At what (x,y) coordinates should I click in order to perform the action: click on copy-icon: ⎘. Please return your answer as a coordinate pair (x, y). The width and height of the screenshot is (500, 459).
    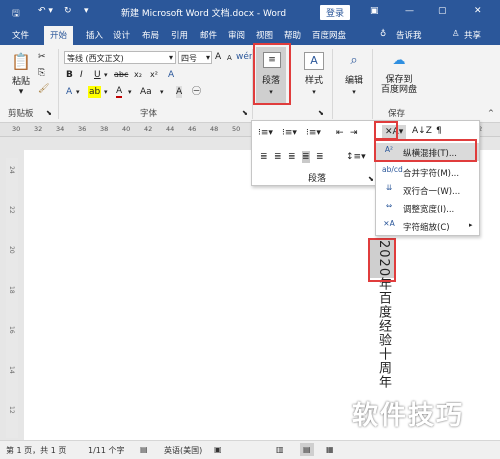
    Looking at the image, I should click on (41, 73).